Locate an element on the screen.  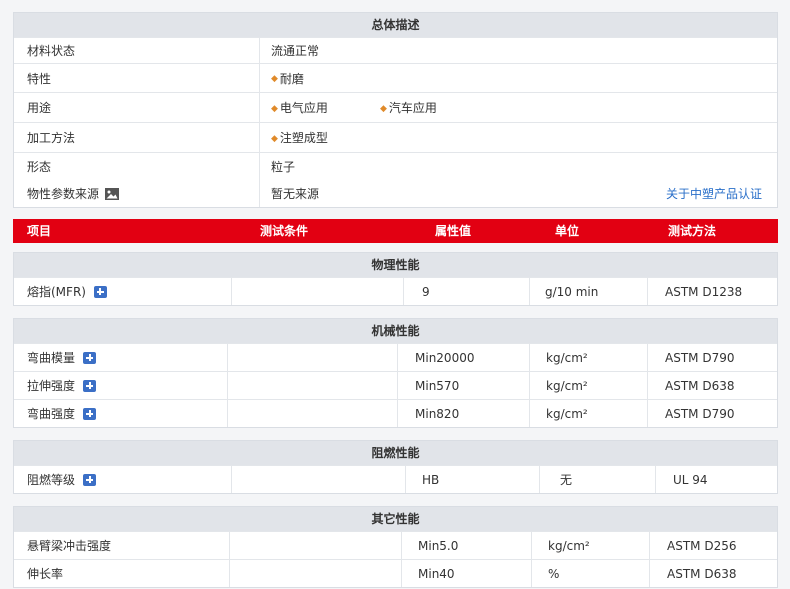
property-name: 弯曲强度 is located at coordinates (121, 413).